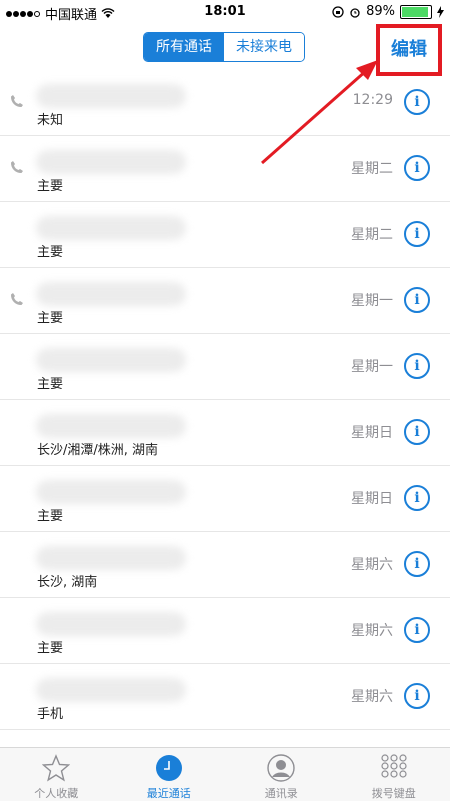 This screenshot has height=801, width=450. What do you see at coordinates (56, 793) in the screenshot?
I see `tab-favorites-label: 个人收藏` at bounding box center [56, 793].